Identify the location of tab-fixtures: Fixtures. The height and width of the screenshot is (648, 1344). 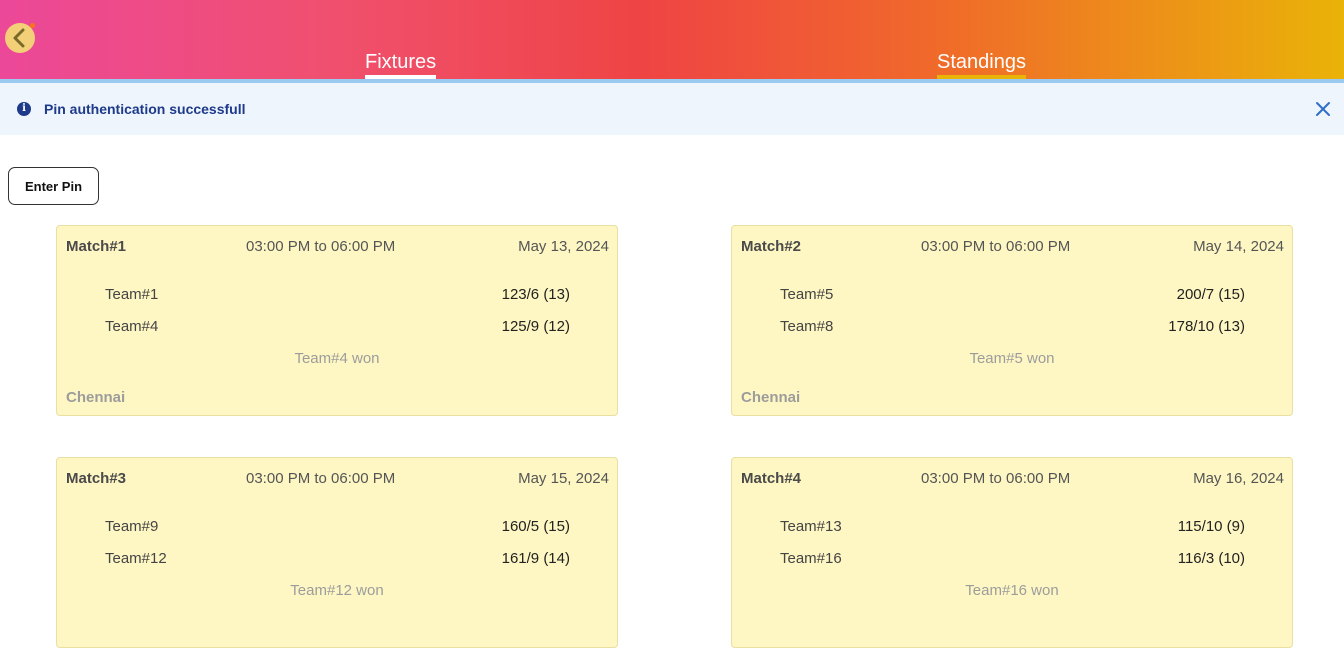
(401, 64).